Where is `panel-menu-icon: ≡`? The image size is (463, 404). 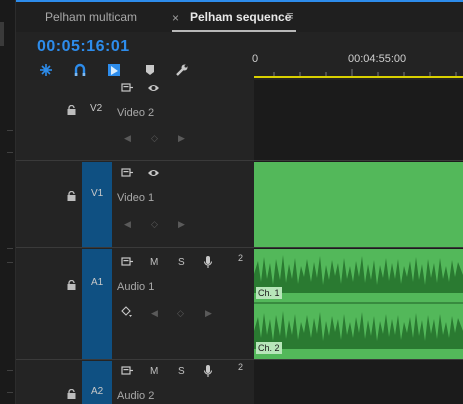
panel-menu-icon: ≡ is located at coordinates (290, 15).